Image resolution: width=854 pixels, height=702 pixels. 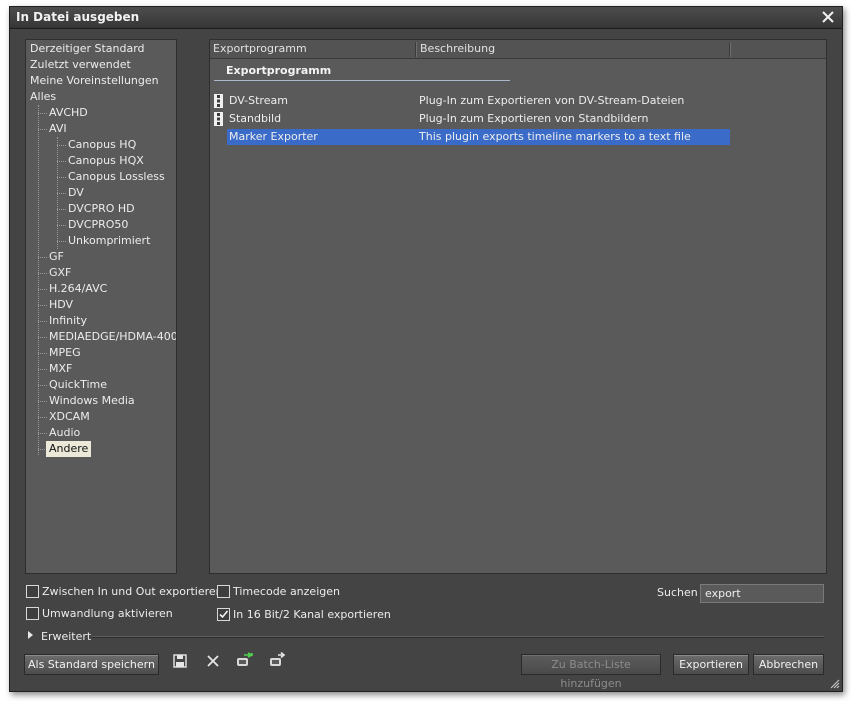 I want to click on add-to-batch-button: Zu Batch-Liste hinzufügen, so click(x=591, y=672).